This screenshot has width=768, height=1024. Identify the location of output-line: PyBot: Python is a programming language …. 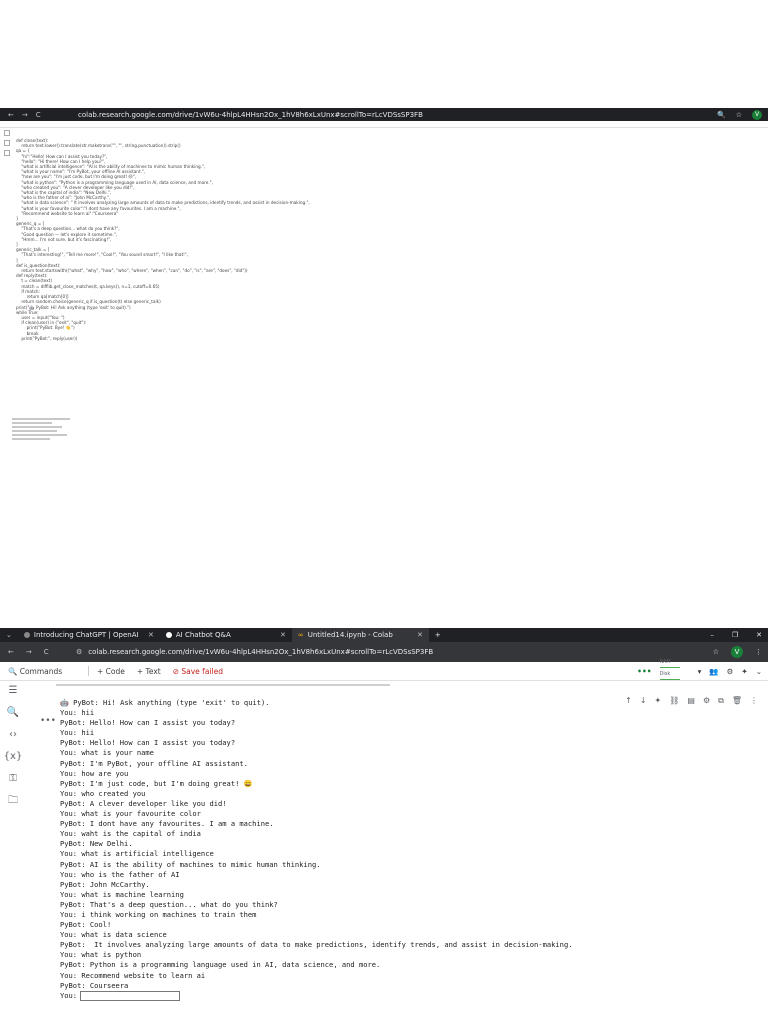
(220, 965).